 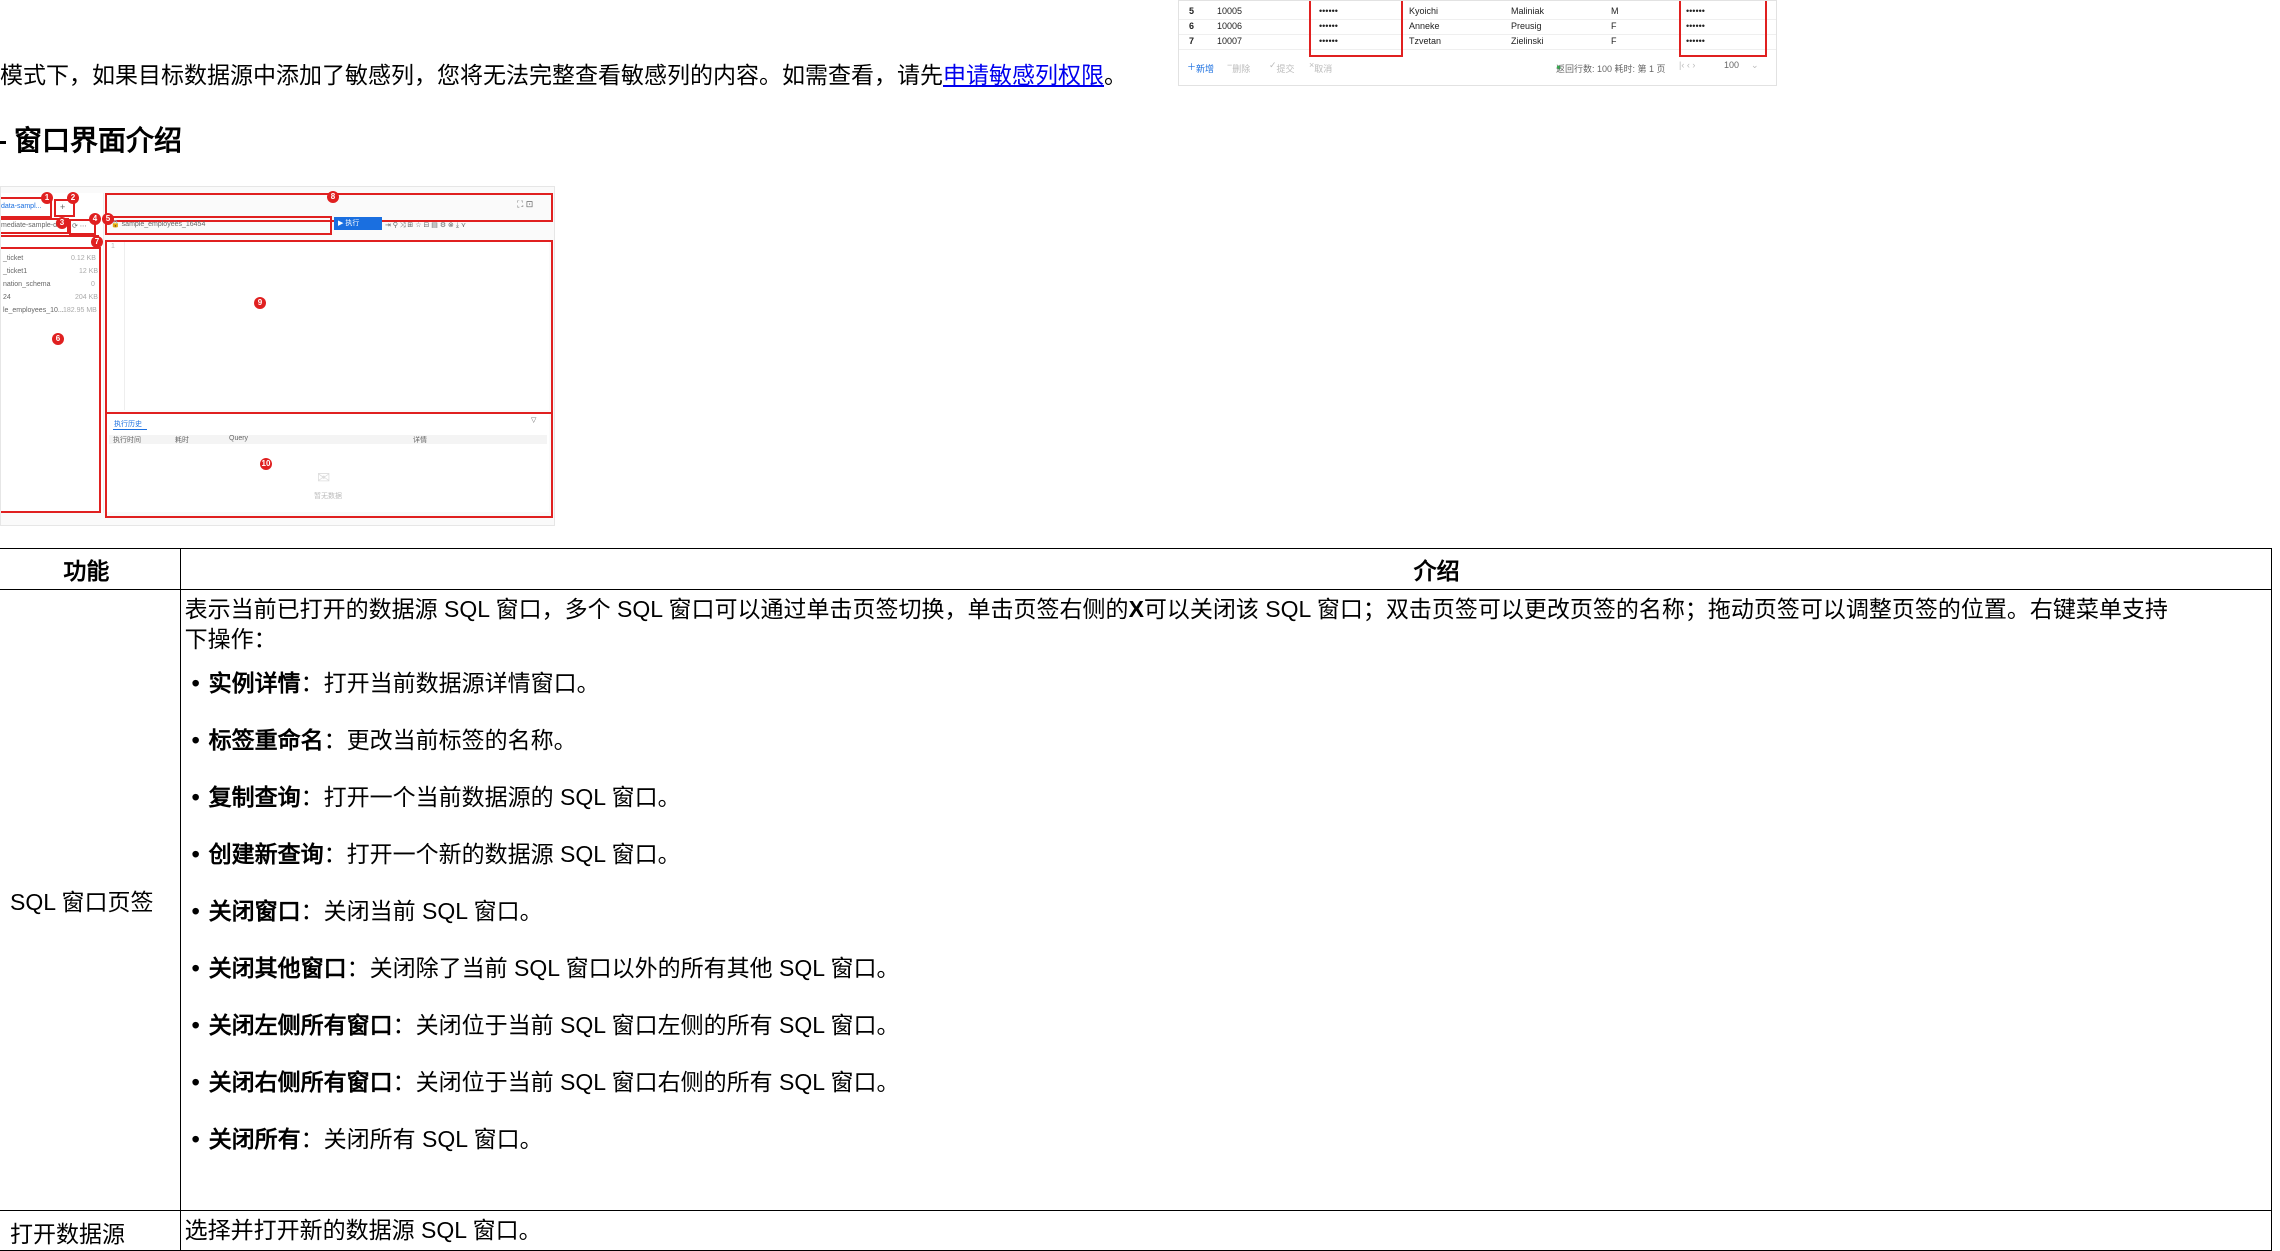 I want to click on add-label: 新增, so click(x=1205, y=69).